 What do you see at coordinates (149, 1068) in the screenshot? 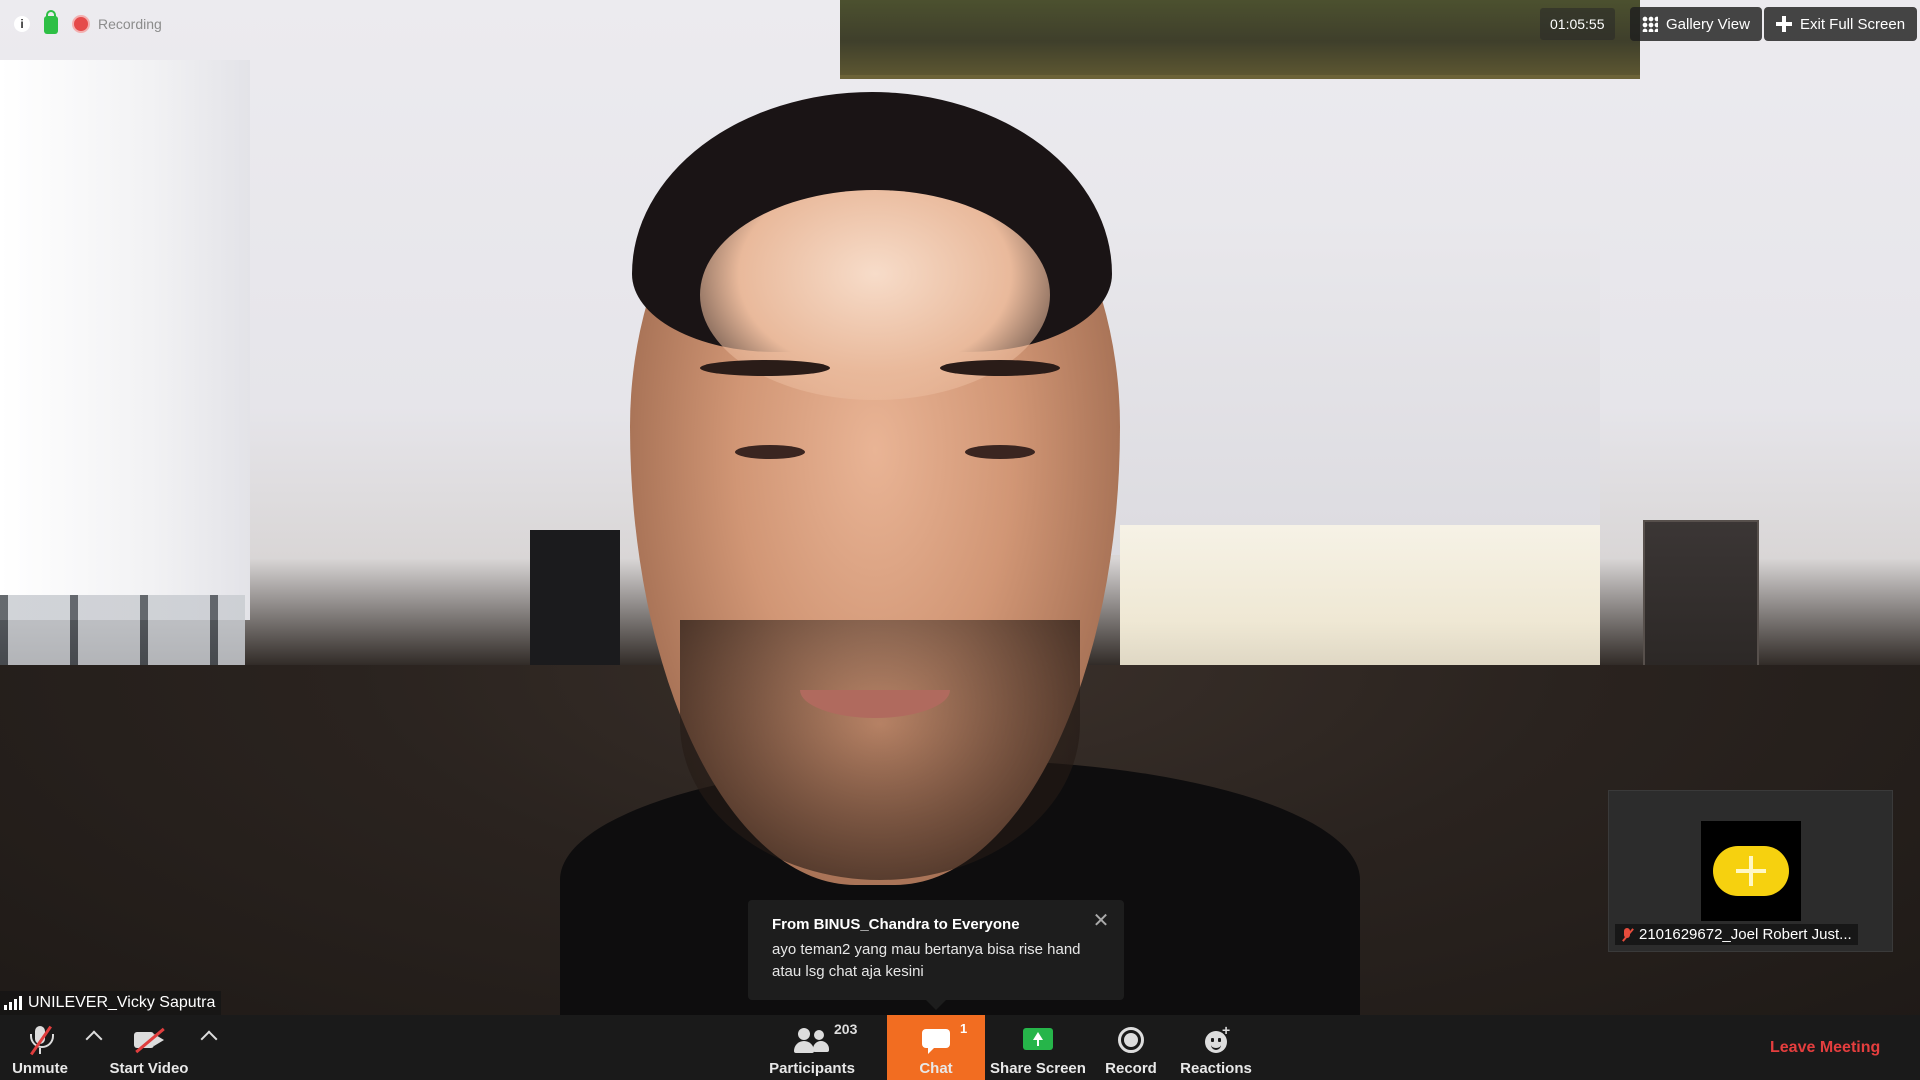
I see `start-video-label: Start Video` at bounding box center [149, 1068].